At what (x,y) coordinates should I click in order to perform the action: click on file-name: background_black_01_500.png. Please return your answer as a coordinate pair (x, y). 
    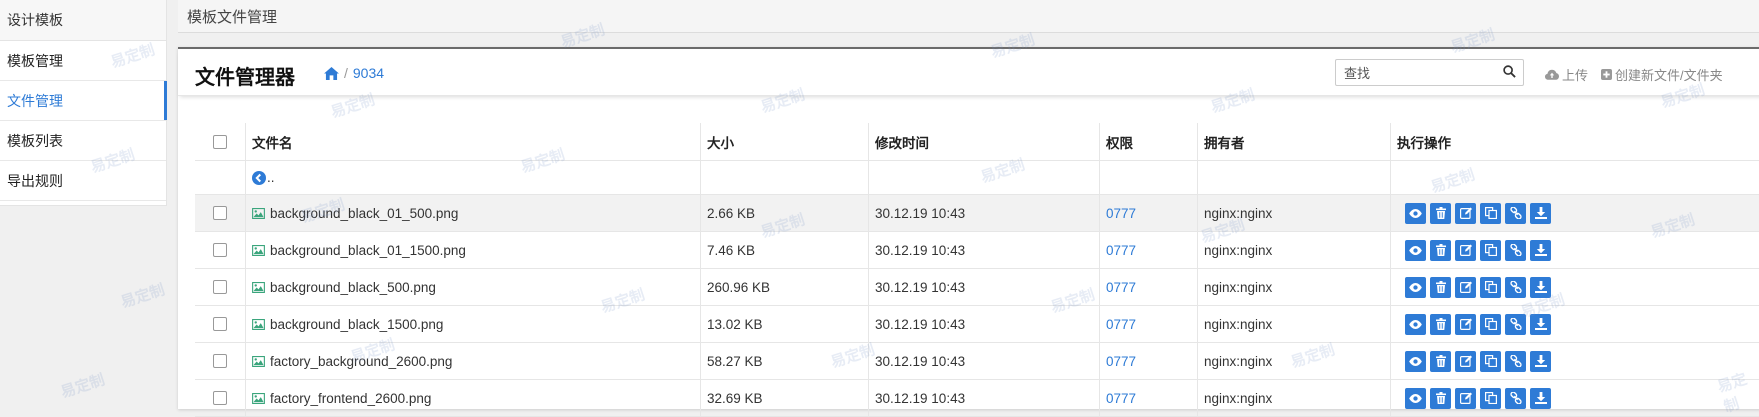
    Looking at the image, I should click on (364, 213).